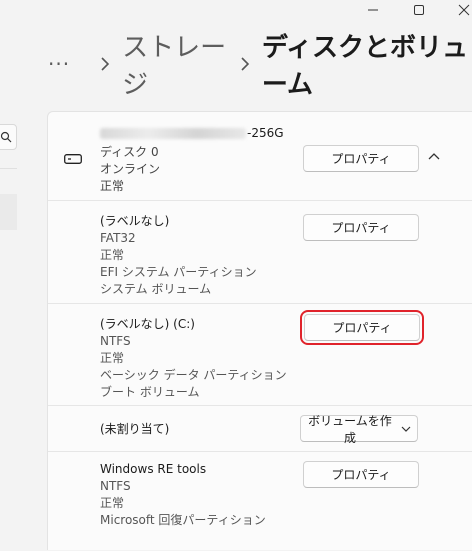 Image resolution: width=472 pixels, height=551 pixels. I want to click on search-input, so click(8, 137).